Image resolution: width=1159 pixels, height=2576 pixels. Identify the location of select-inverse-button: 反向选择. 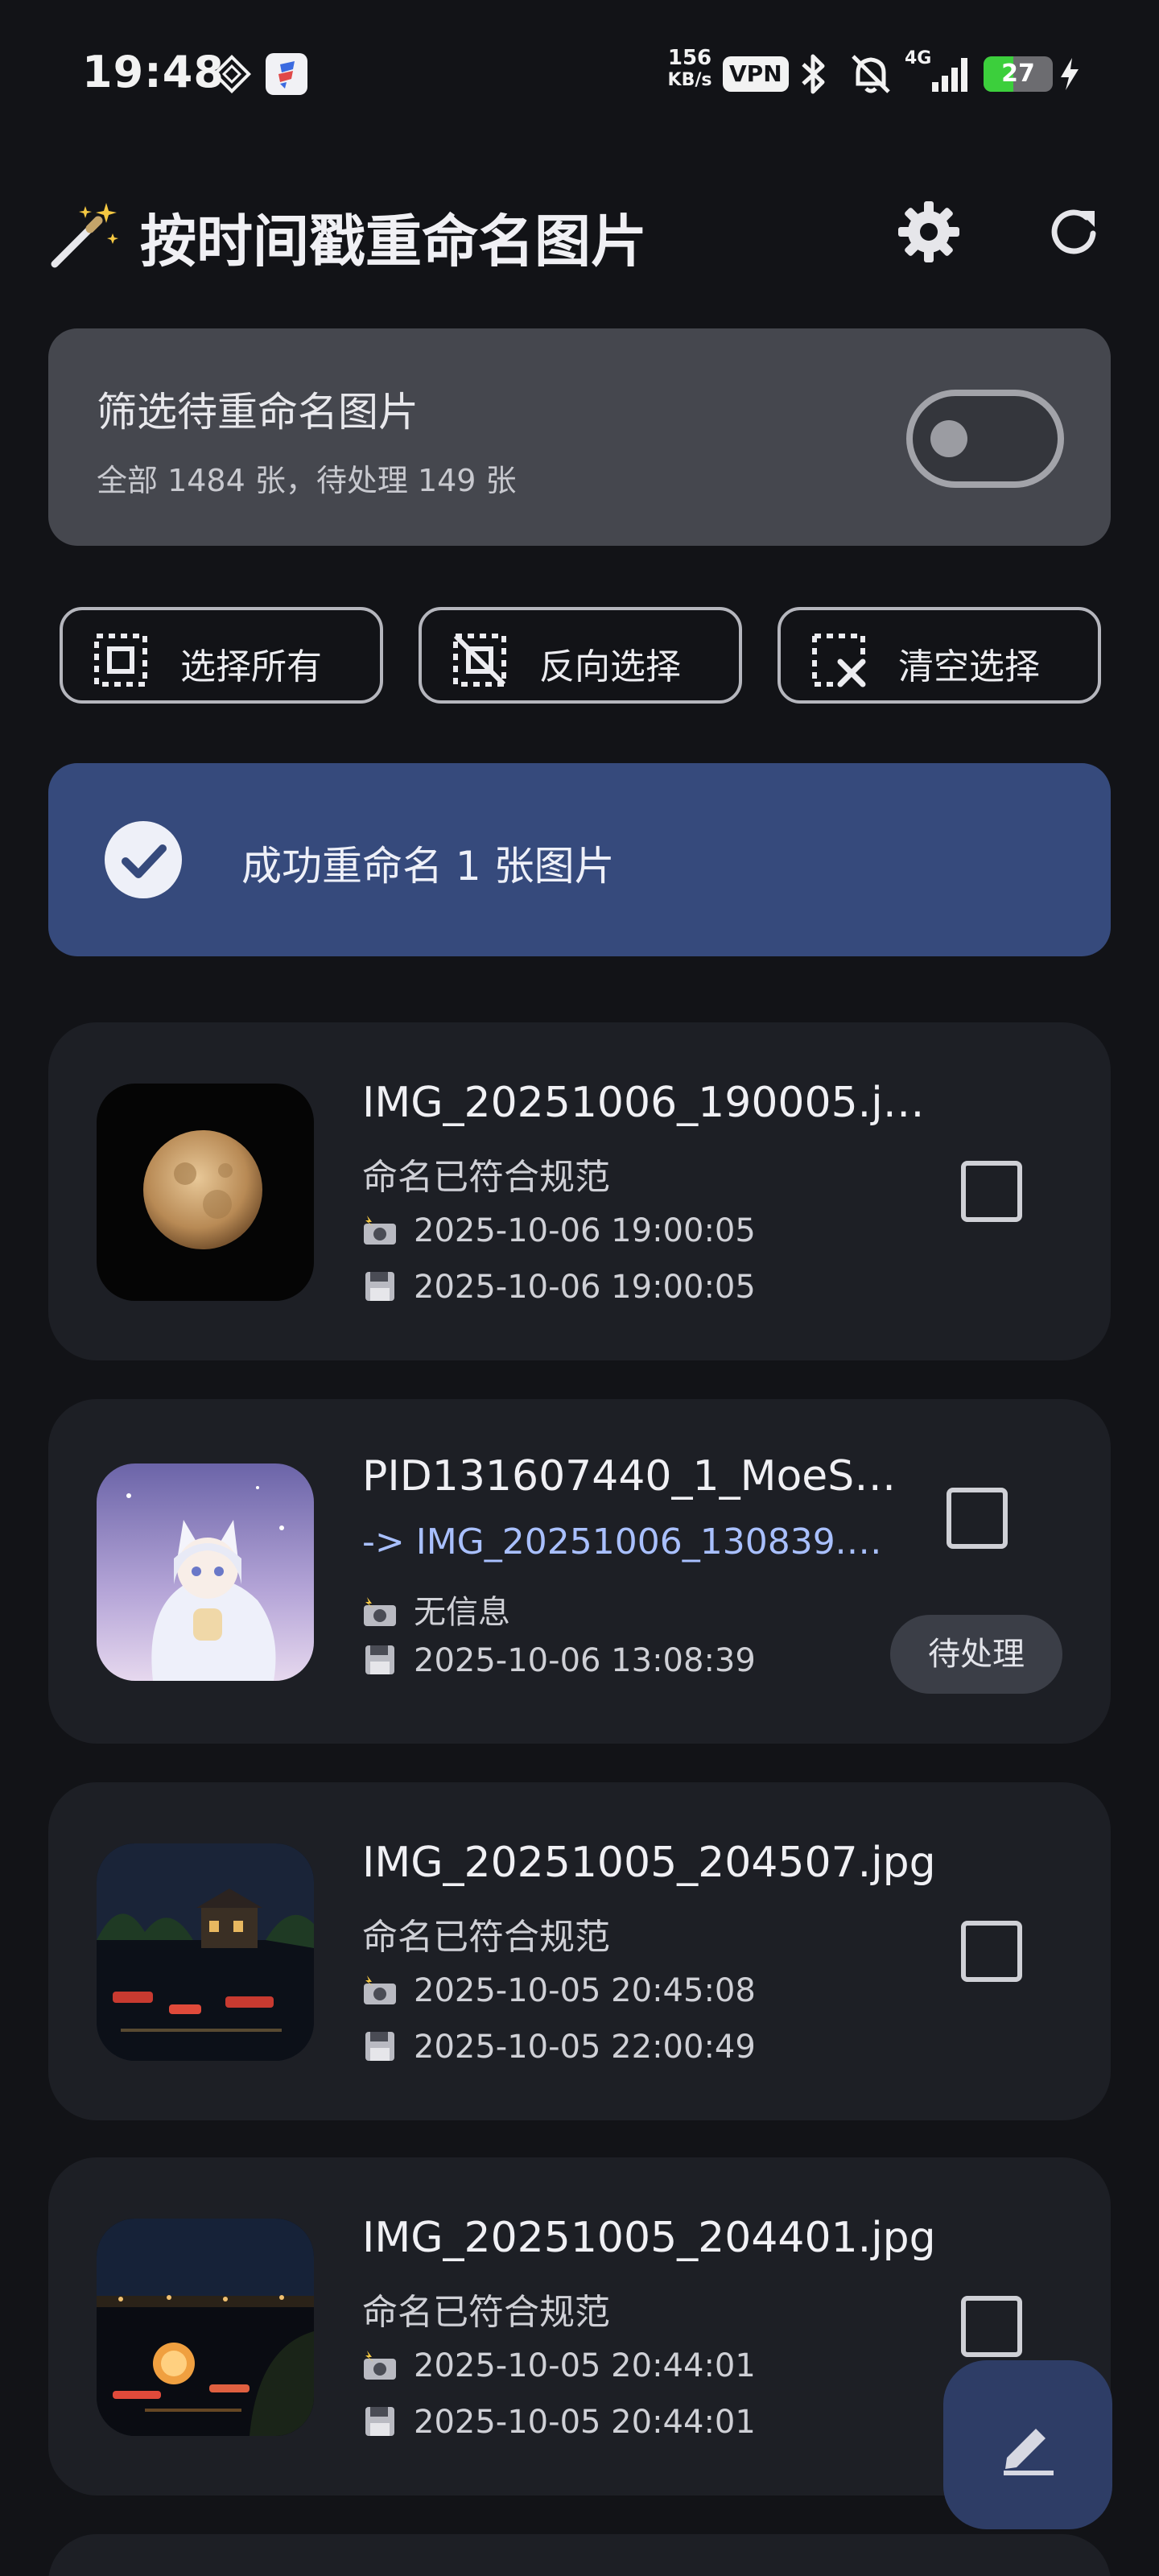
(580, 655).